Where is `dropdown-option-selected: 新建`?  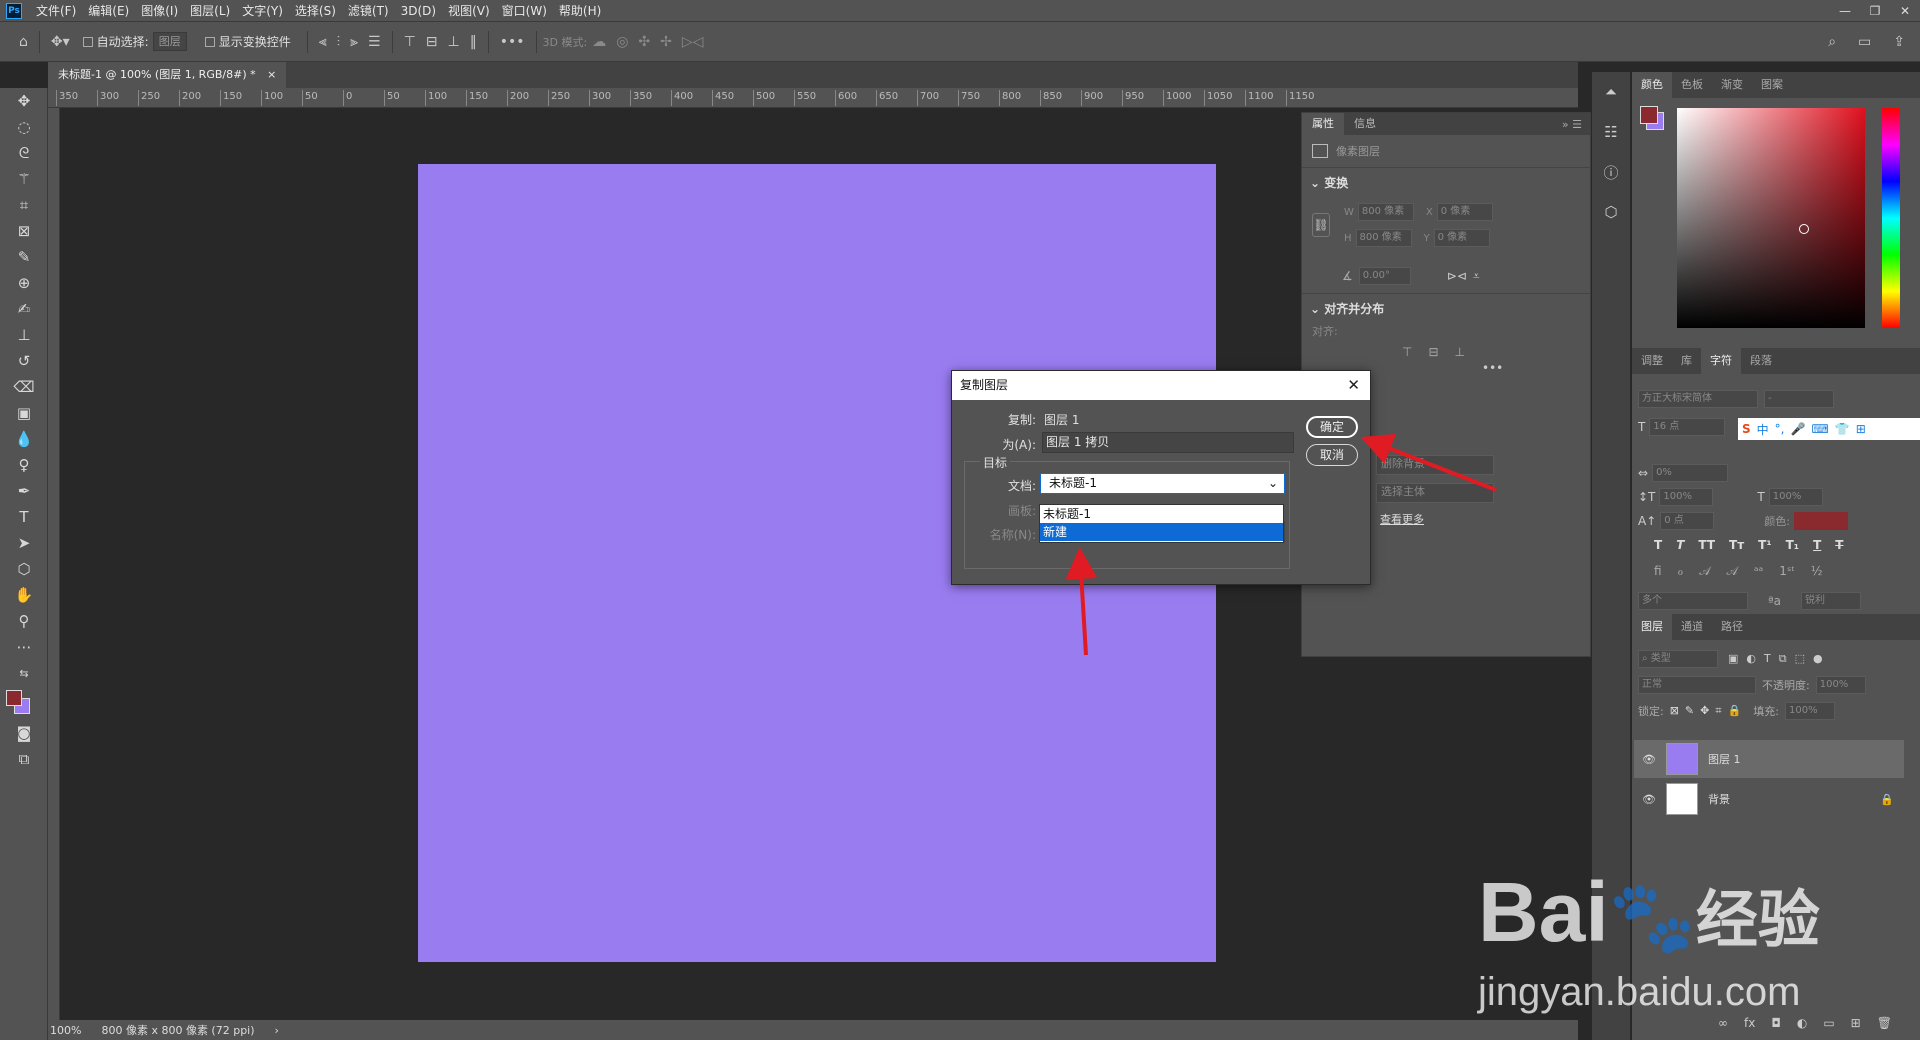
dropdown-option-selected: 新建 is located at coordinates (1161, 532).